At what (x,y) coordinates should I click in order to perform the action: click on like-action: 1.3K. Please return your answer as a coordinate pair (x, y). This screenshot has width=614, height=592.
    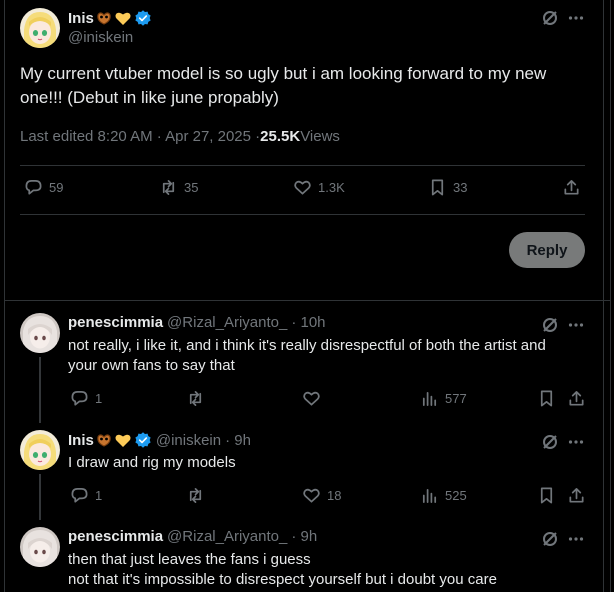
    Looking at the image, I should click on (319, 187).